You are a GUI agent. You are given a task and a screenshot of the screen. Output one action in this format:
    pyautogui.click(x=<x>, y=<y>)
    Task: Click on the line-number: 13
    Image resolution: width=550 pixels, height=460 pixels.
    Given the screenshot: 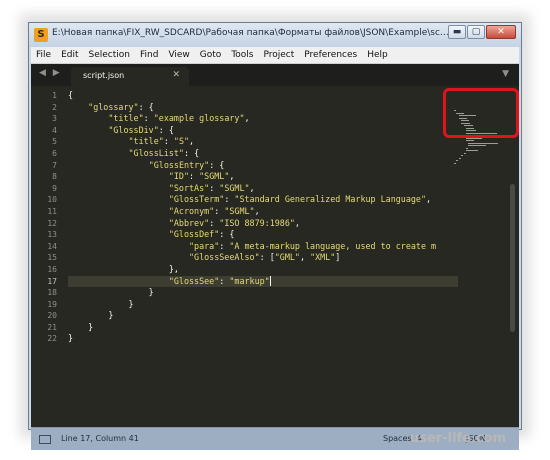 What is the action you would take?
    pyautogui.click(x=52, y=235)
    